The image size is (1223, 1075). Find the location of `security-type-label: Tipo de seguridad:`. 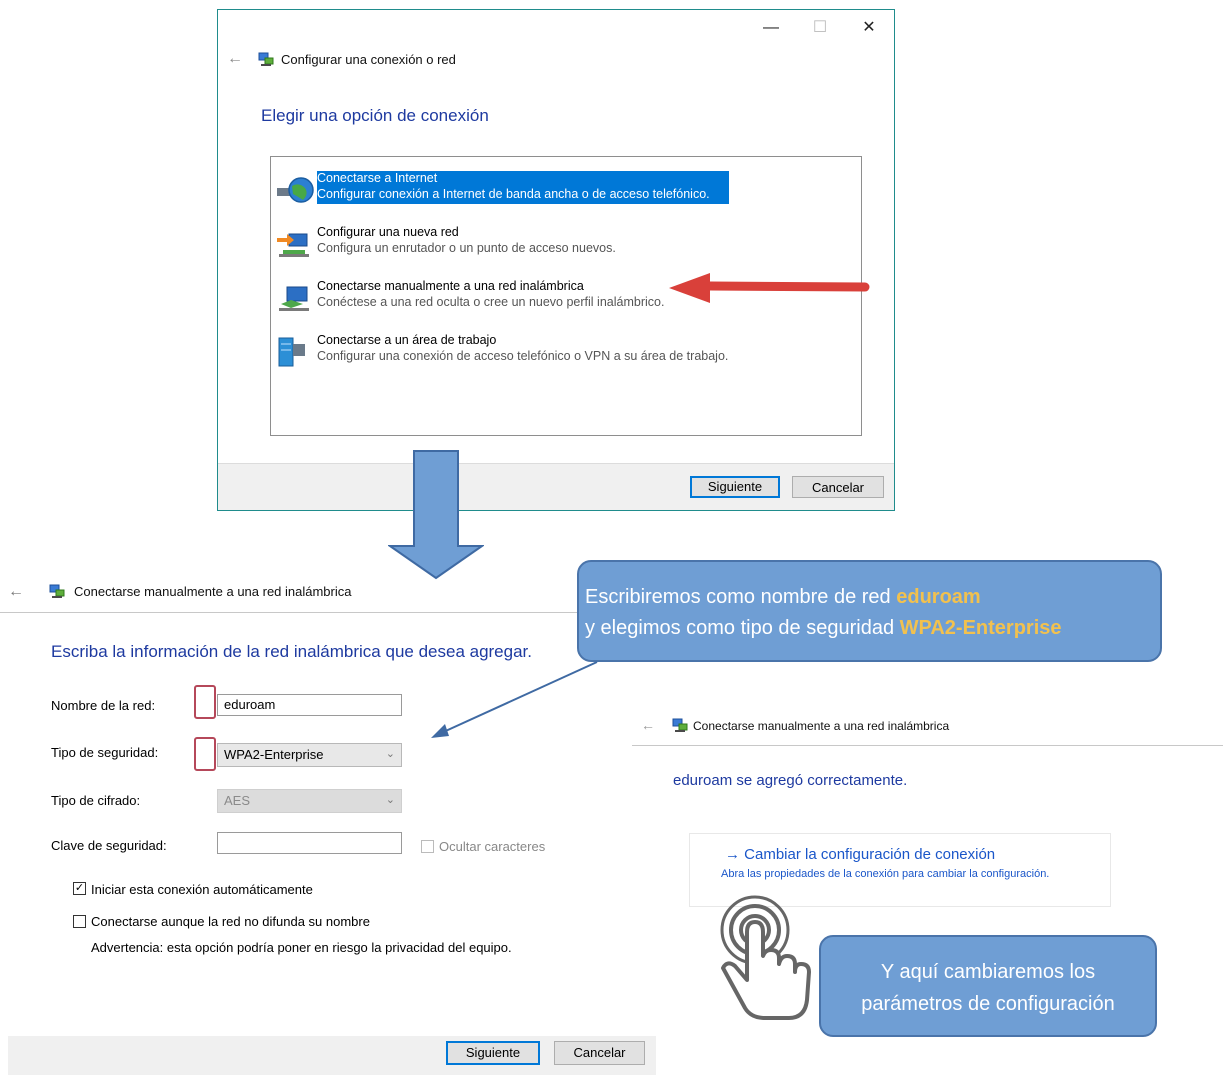

security-type-label: Tipo de seguridad: is located at coordinates (105, 752).